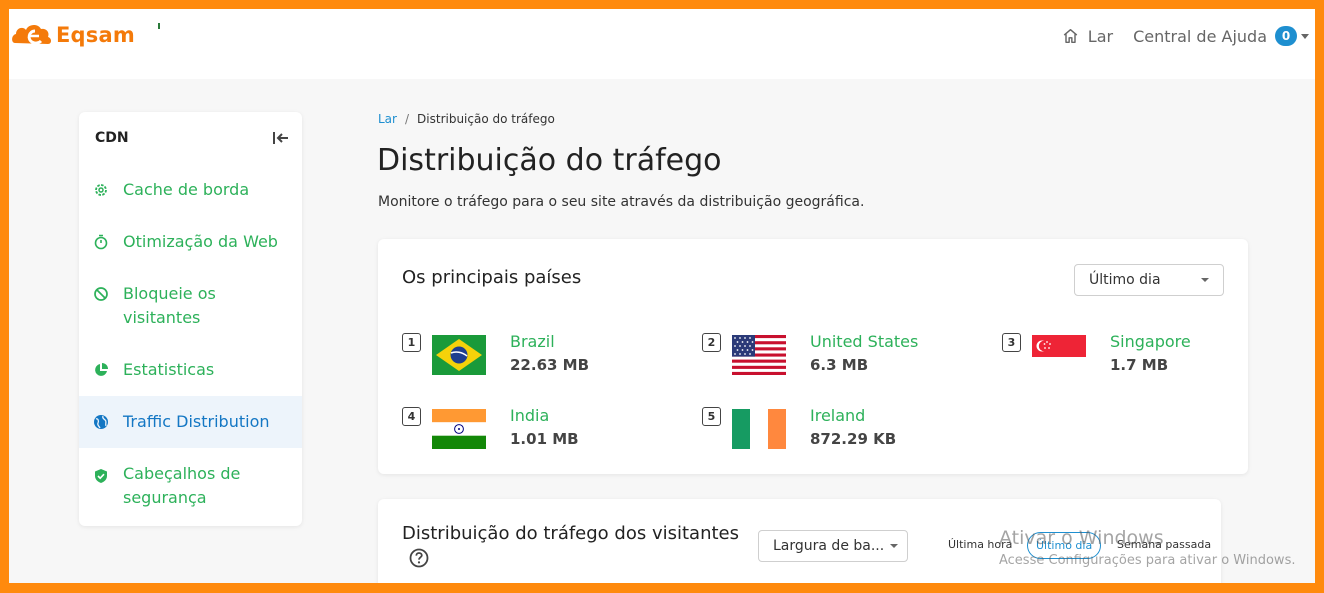 The image size is (1324, 593). Describe the element at coordinates (759, 355) in the screenshot. I see `usa-flag-icon` at that location.